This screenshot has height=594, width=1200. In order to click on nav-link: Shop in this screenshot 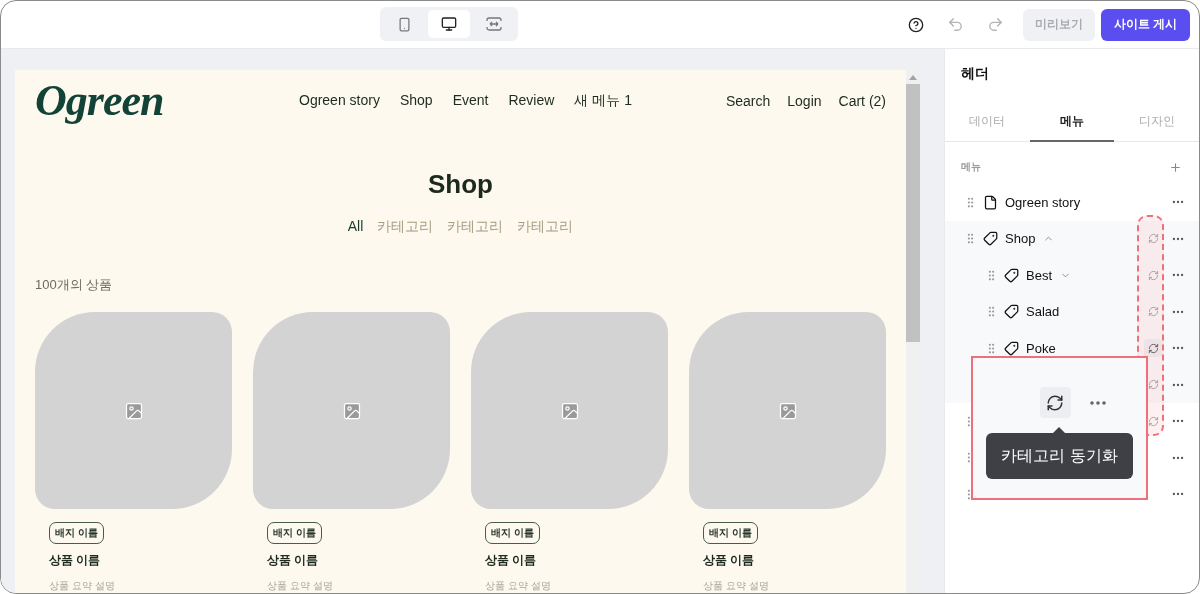, I will do `click(416, 100)`.